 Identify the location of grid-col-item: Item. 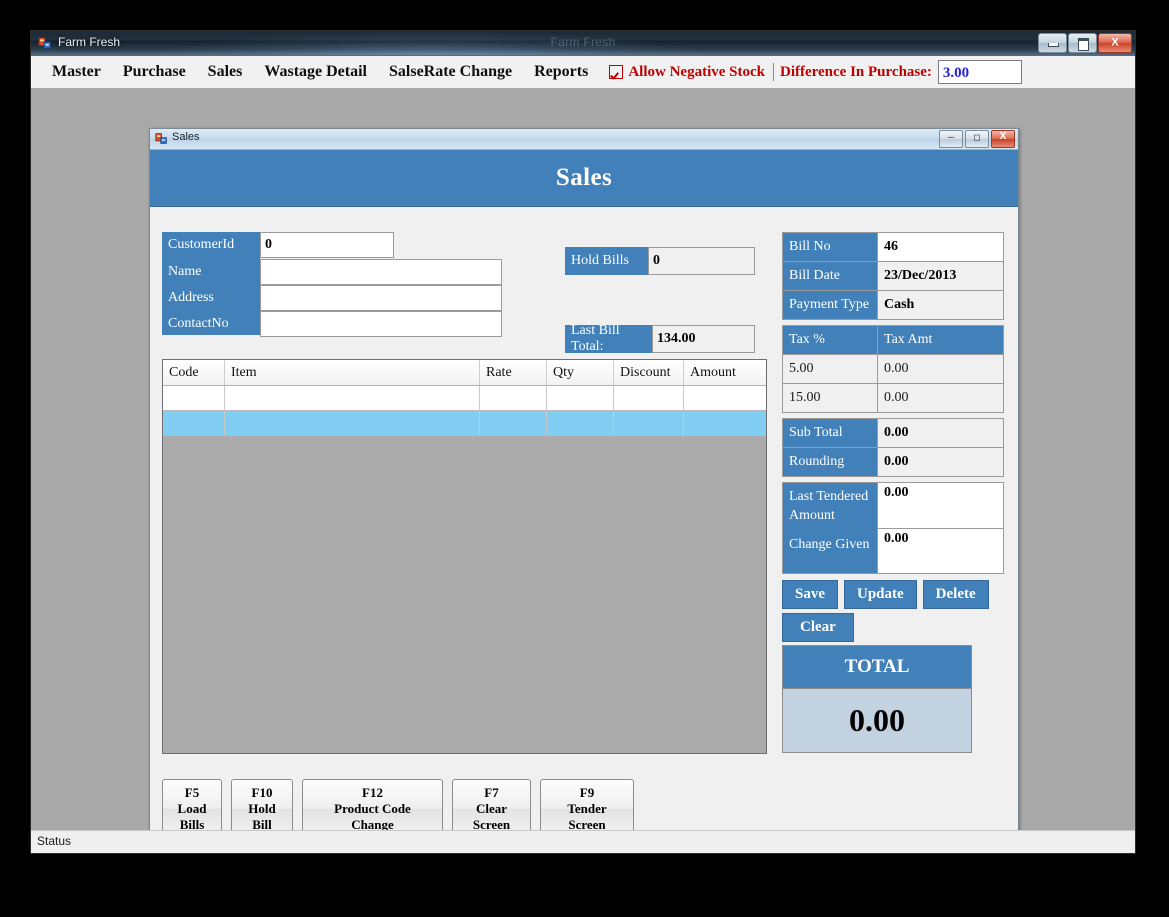
(352, 372).